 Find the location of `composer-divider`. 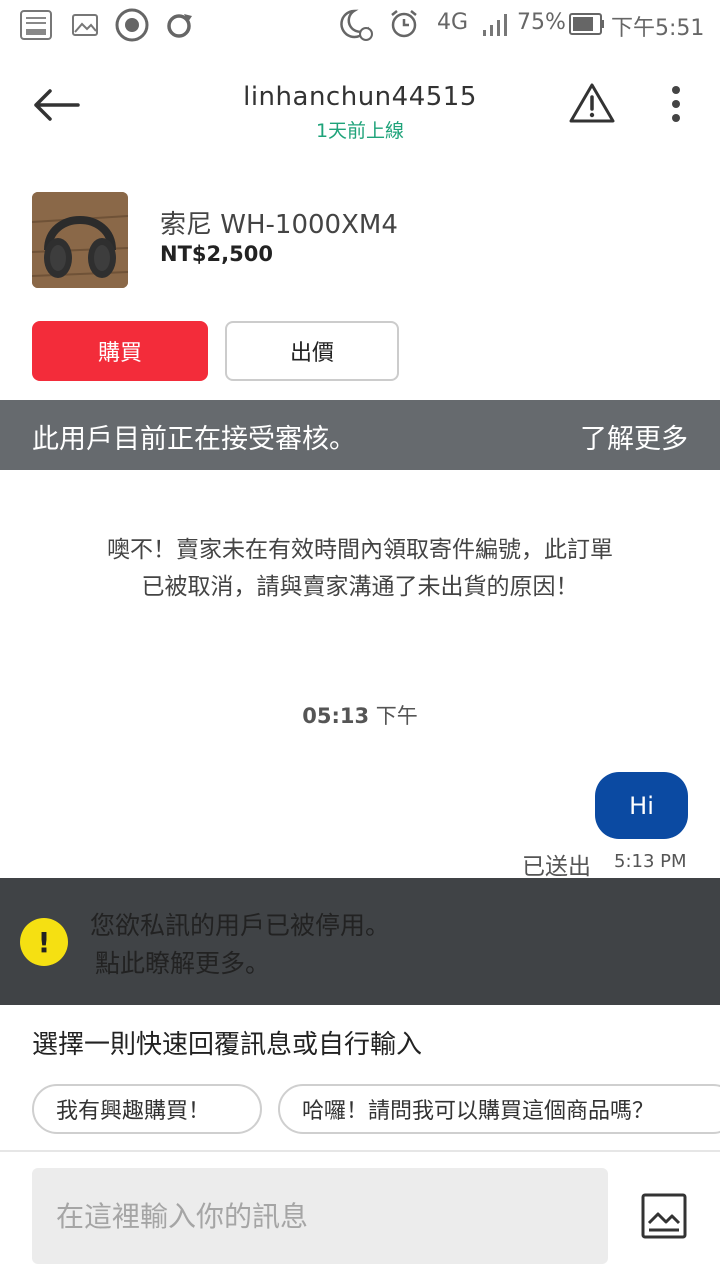

composer-divider is located at coordinates (360, 1151).